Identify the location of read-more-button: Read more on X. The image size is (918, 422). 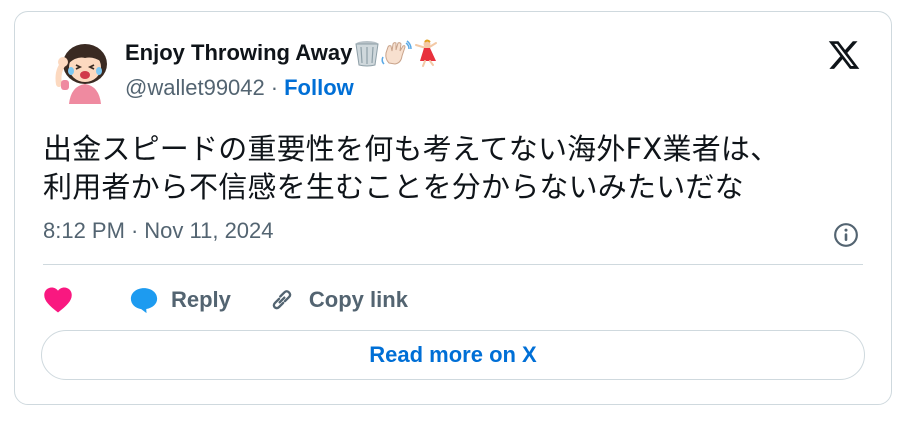
(453, 355).